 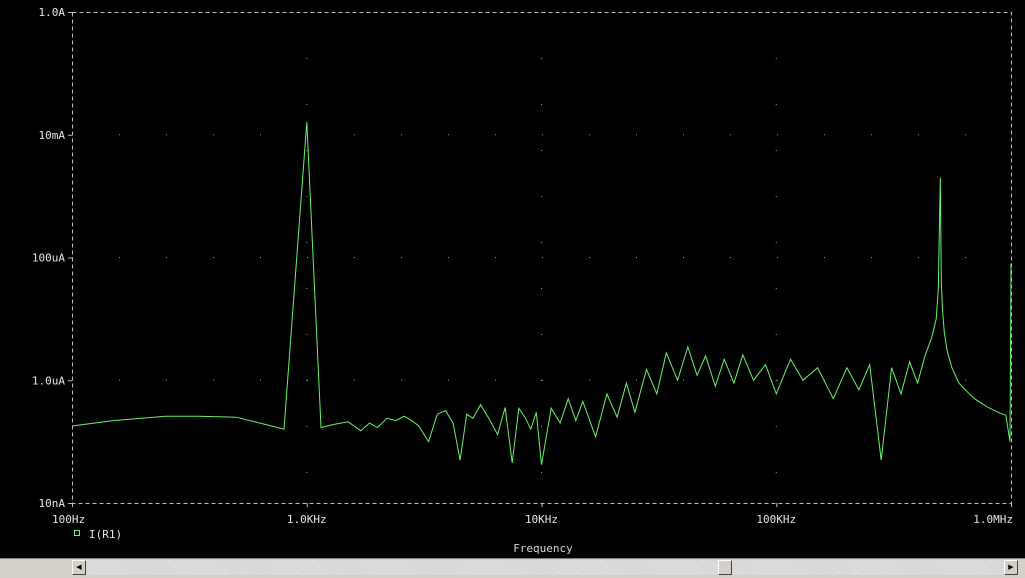 What do you see at coordinates (105, 534) in the screenshot?
I see `legend-entry: I(R1)` at bounding box center [105, 534].